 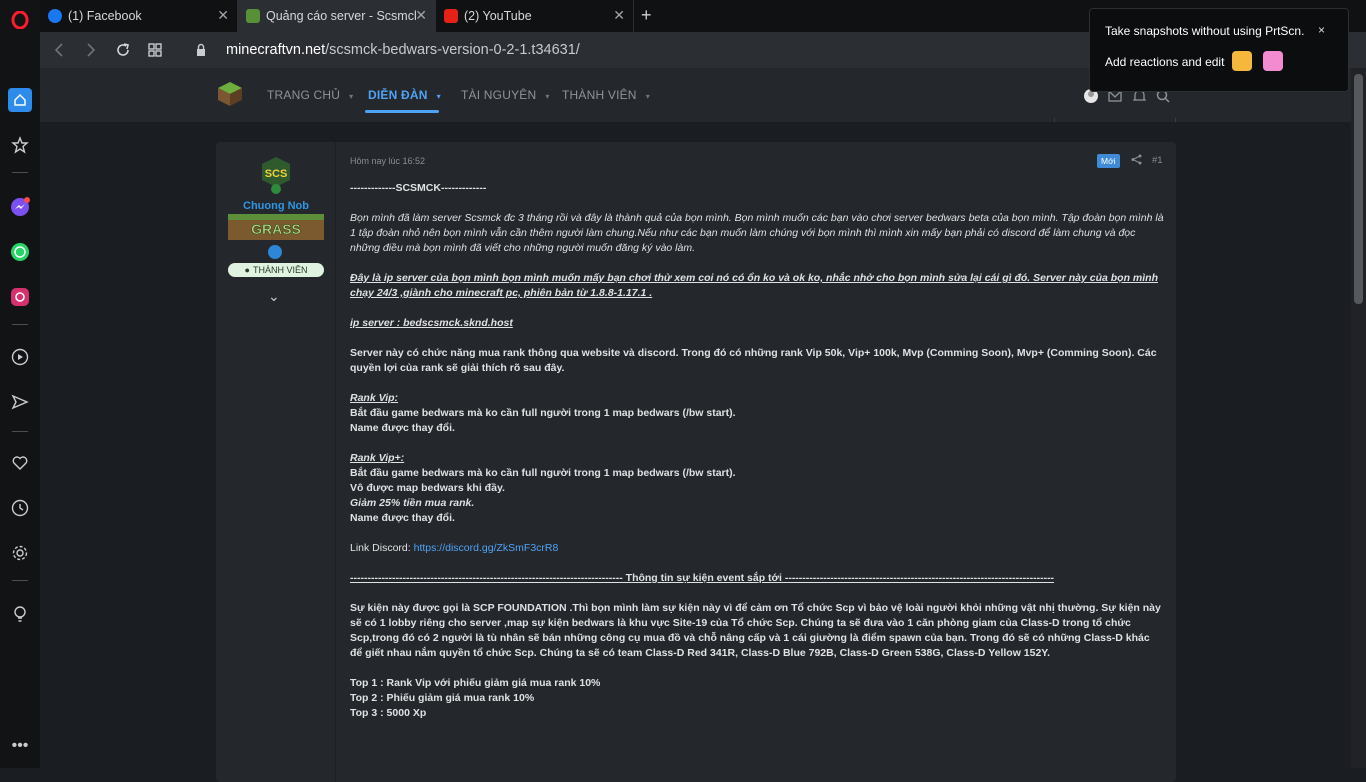 I want to click on lock-icon, so click(x=201, y=50).